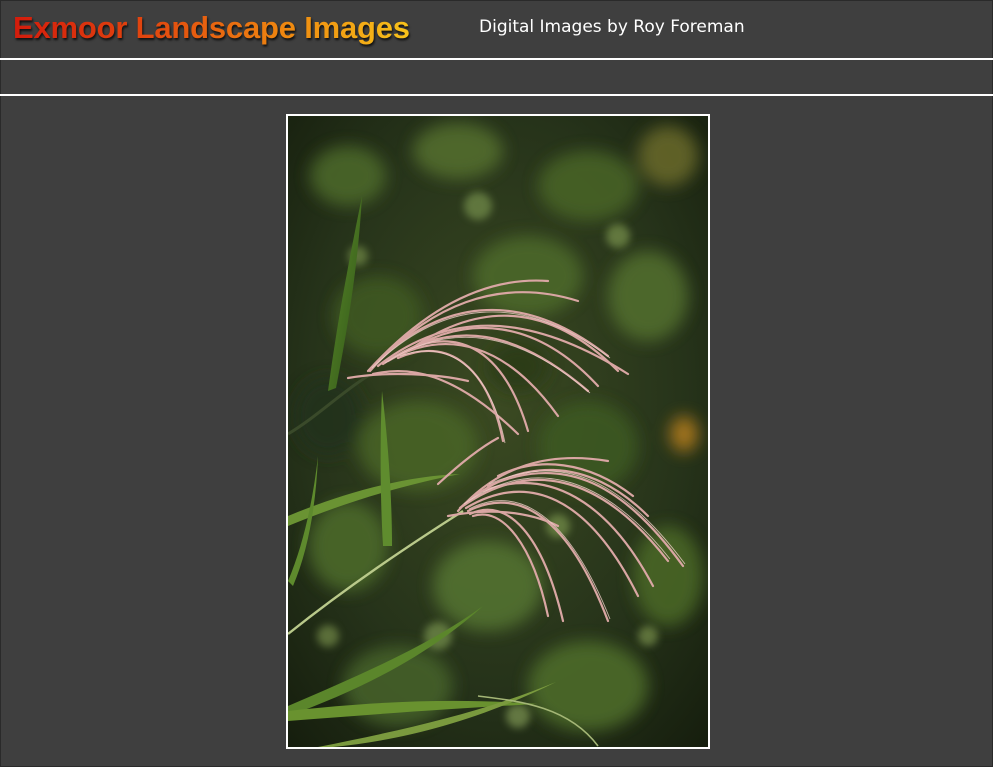 This screenshot has height=767, width=993. What do you see at coordinates (211, 28) in the screenshot?
I see `site-title: Exmoor Landscape Images` at bounding box center [211, 28].